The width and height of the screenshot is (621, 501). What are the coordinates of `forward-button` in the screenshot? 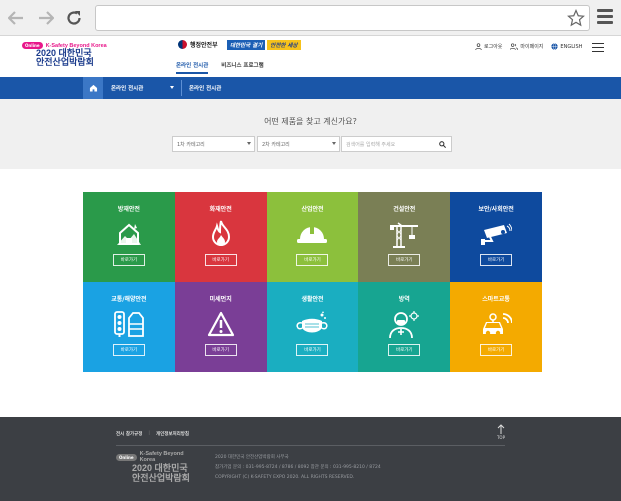 It's located at (46, 18).